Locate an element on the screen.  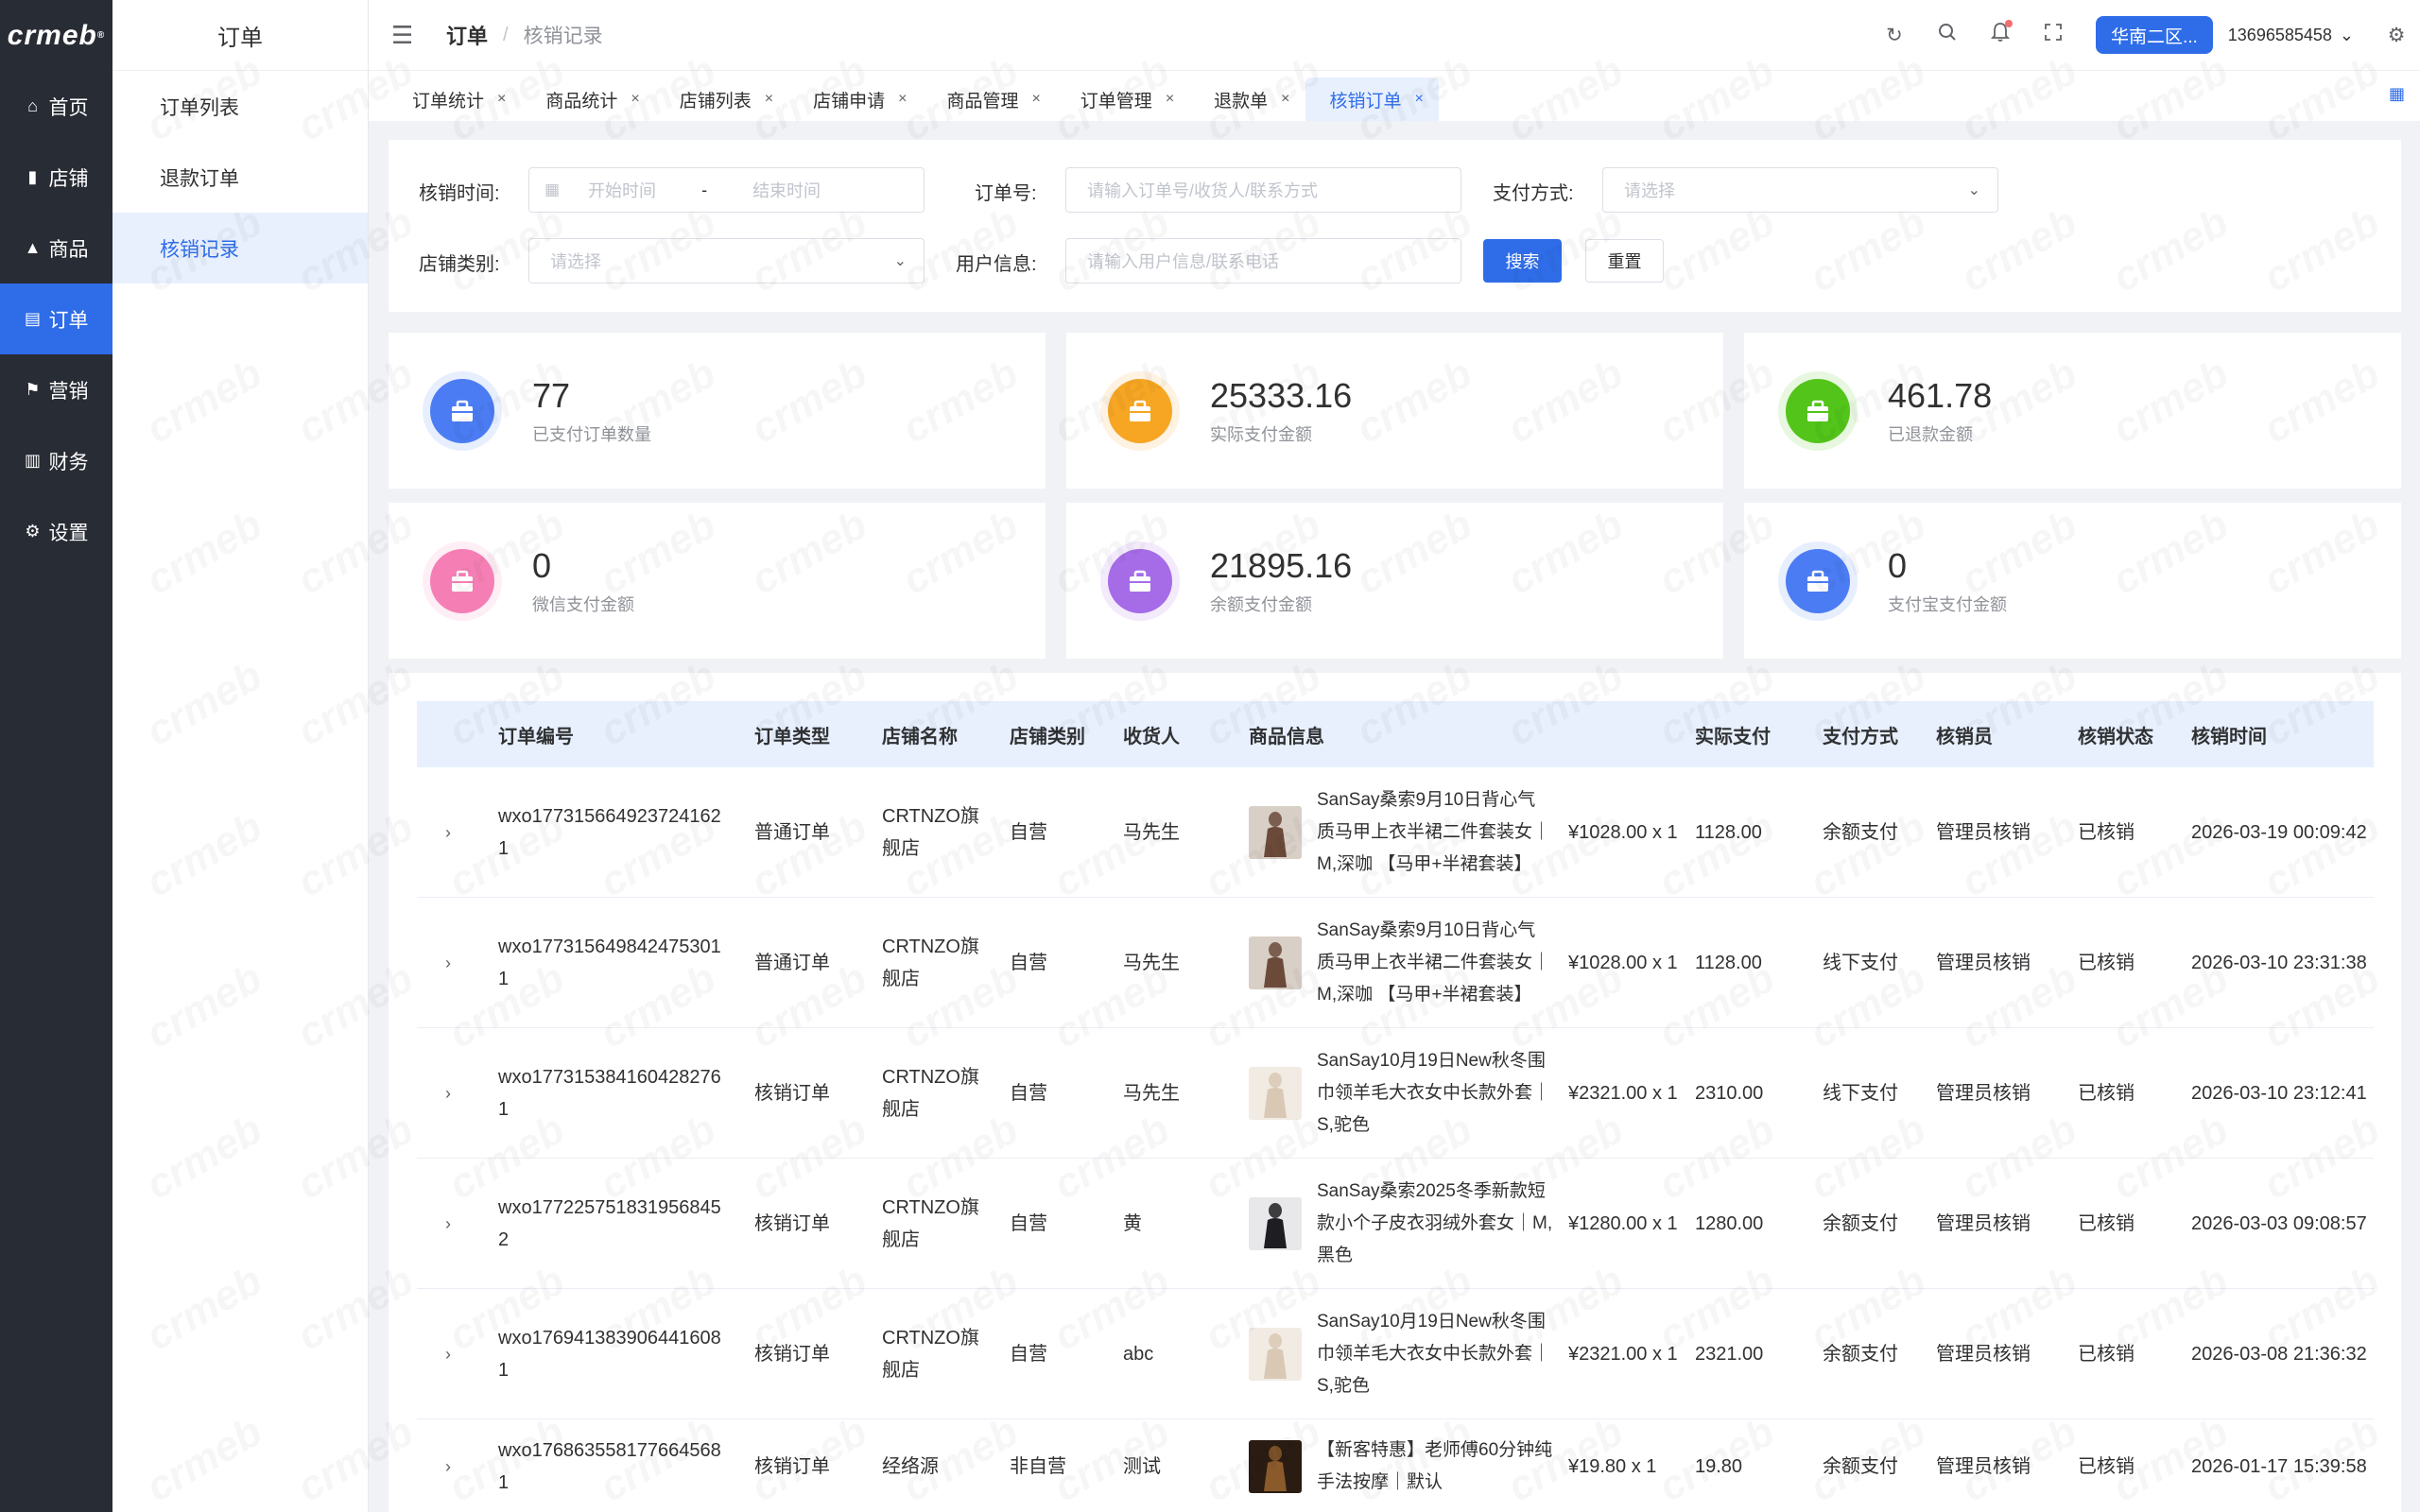
sidebar-item-0: ⌂ 首页 is located at coordinates (56, 106).